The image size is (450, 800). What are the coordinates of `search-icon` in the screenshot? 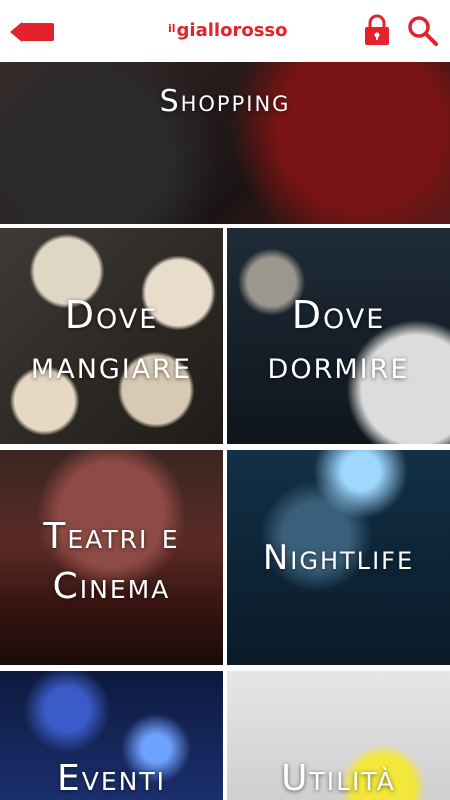 It's located at (423, 31).